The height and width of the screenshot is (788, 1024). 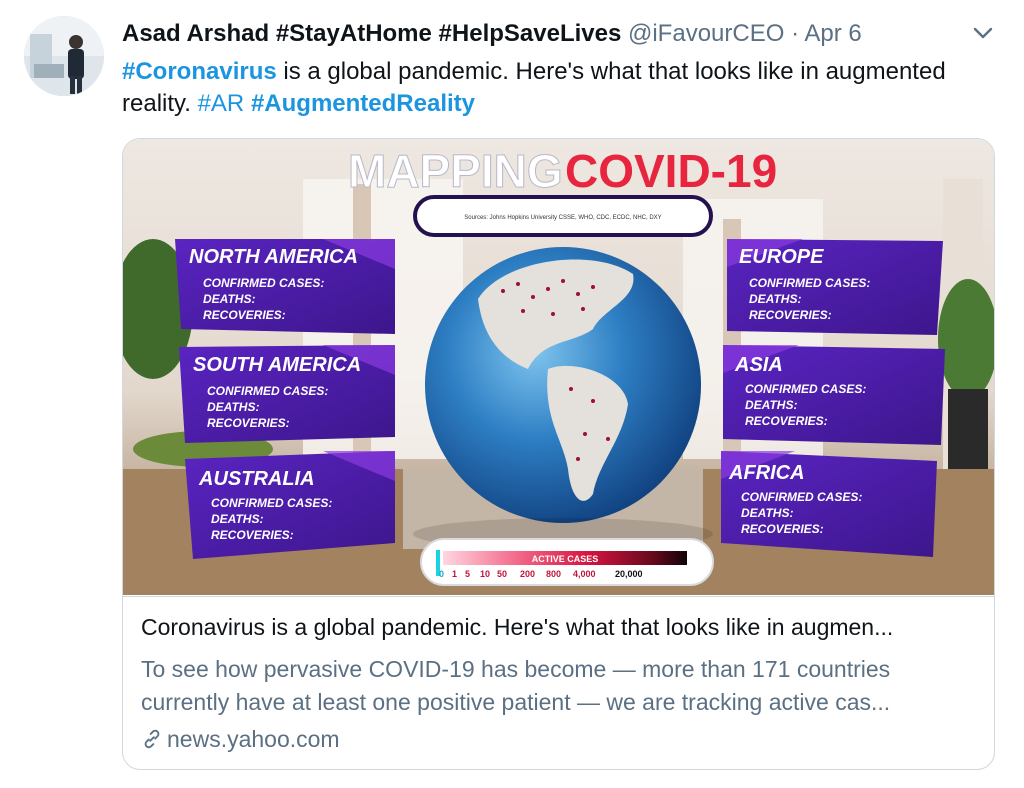 I want to click on card-source: news.yahoo.com, so click(x=240, y=740).